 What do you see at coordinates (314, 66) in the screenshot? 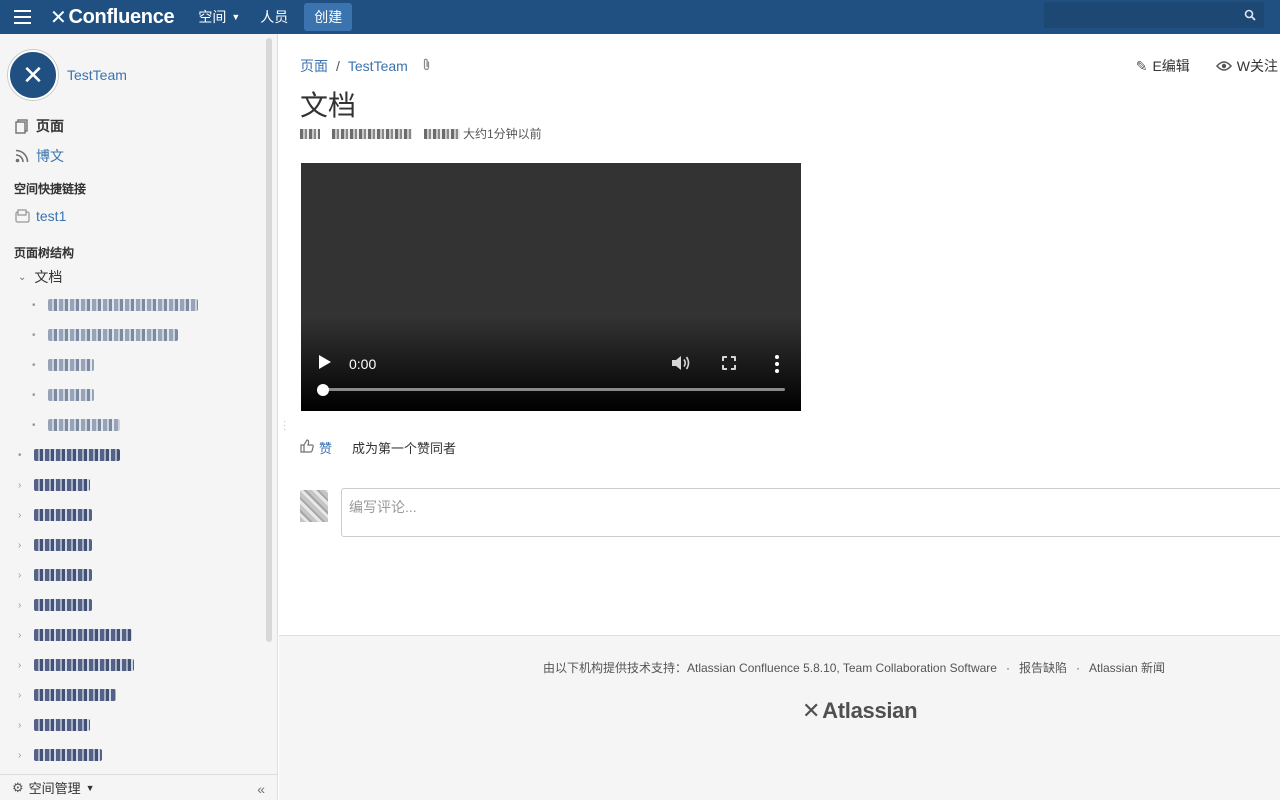
I see `breadcrumb-pages-link: 页面` at bounding box center [314, 66].